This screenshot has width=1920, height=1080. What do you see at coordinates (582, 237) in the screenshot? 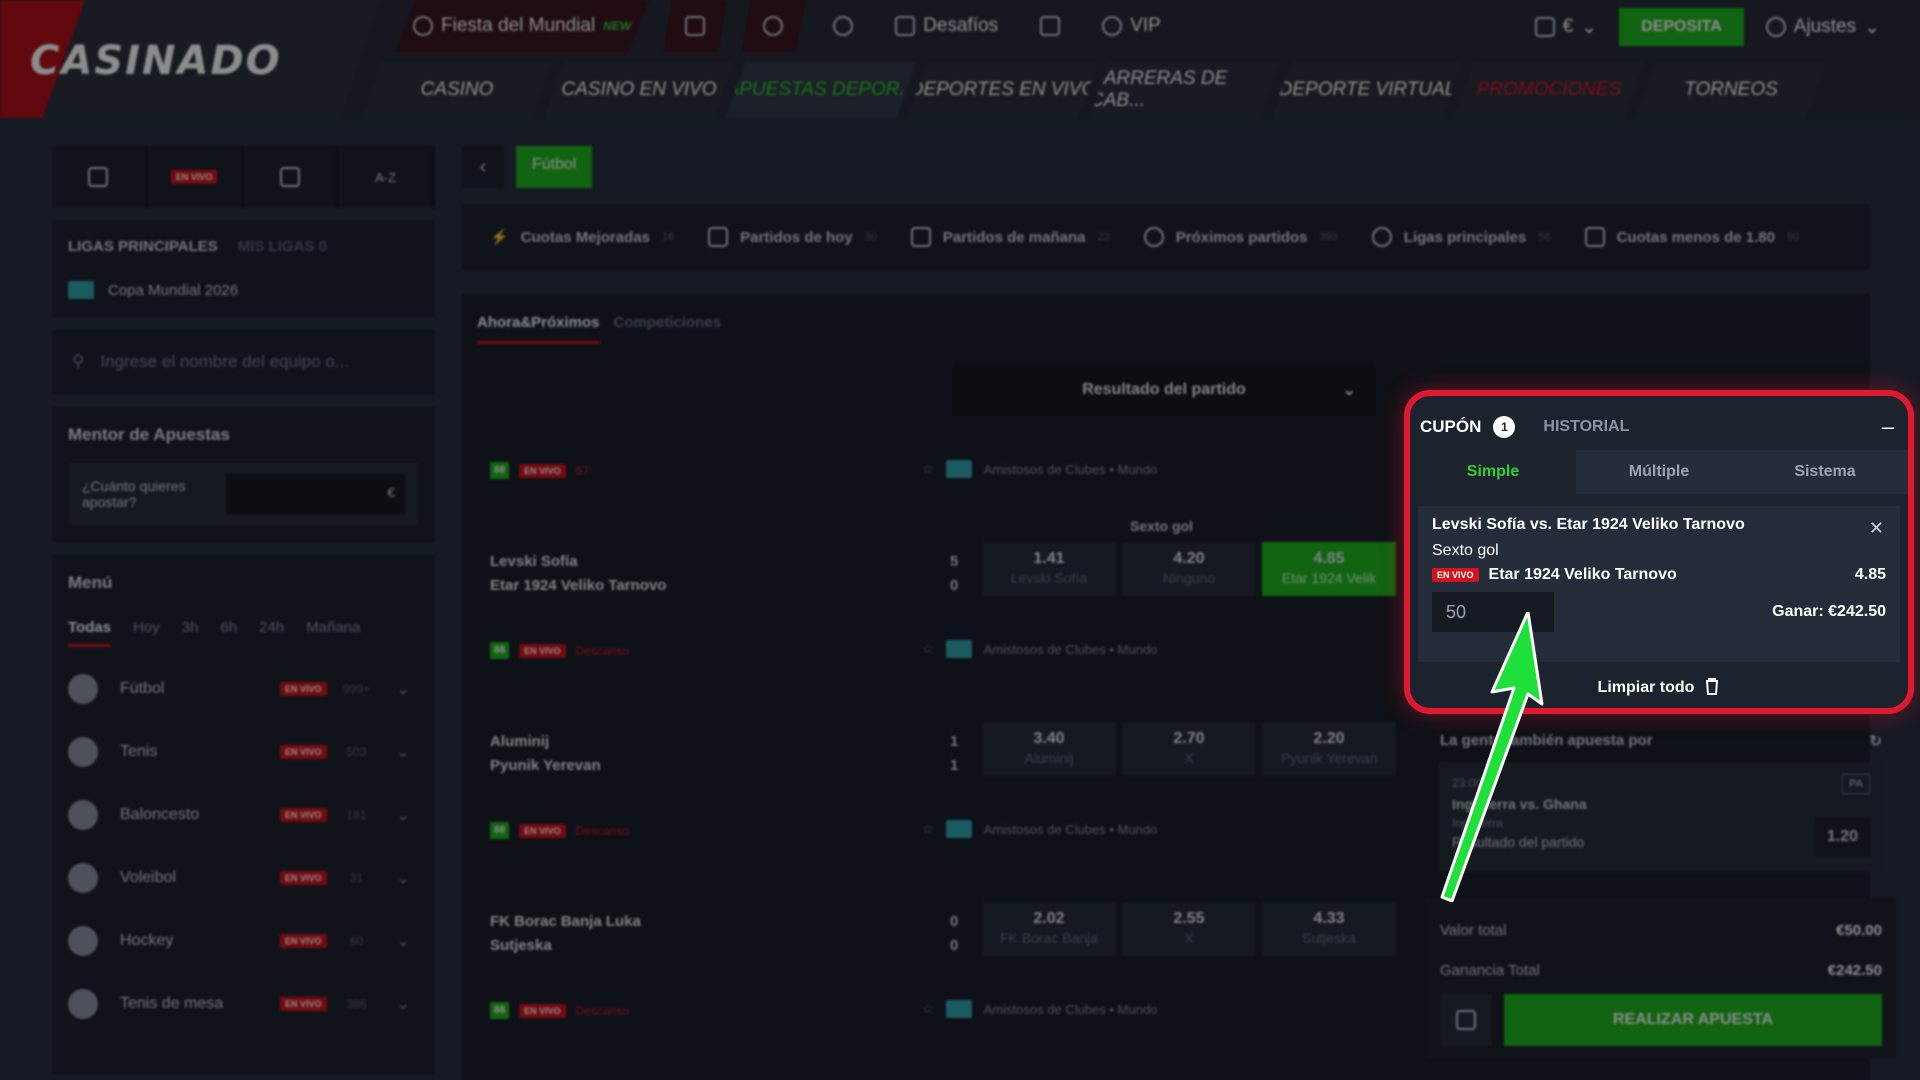
I see `filter-cuotas-mejoradas: ⚡ Cuotas Mejoradas 16` at bounding box center [582, 237].